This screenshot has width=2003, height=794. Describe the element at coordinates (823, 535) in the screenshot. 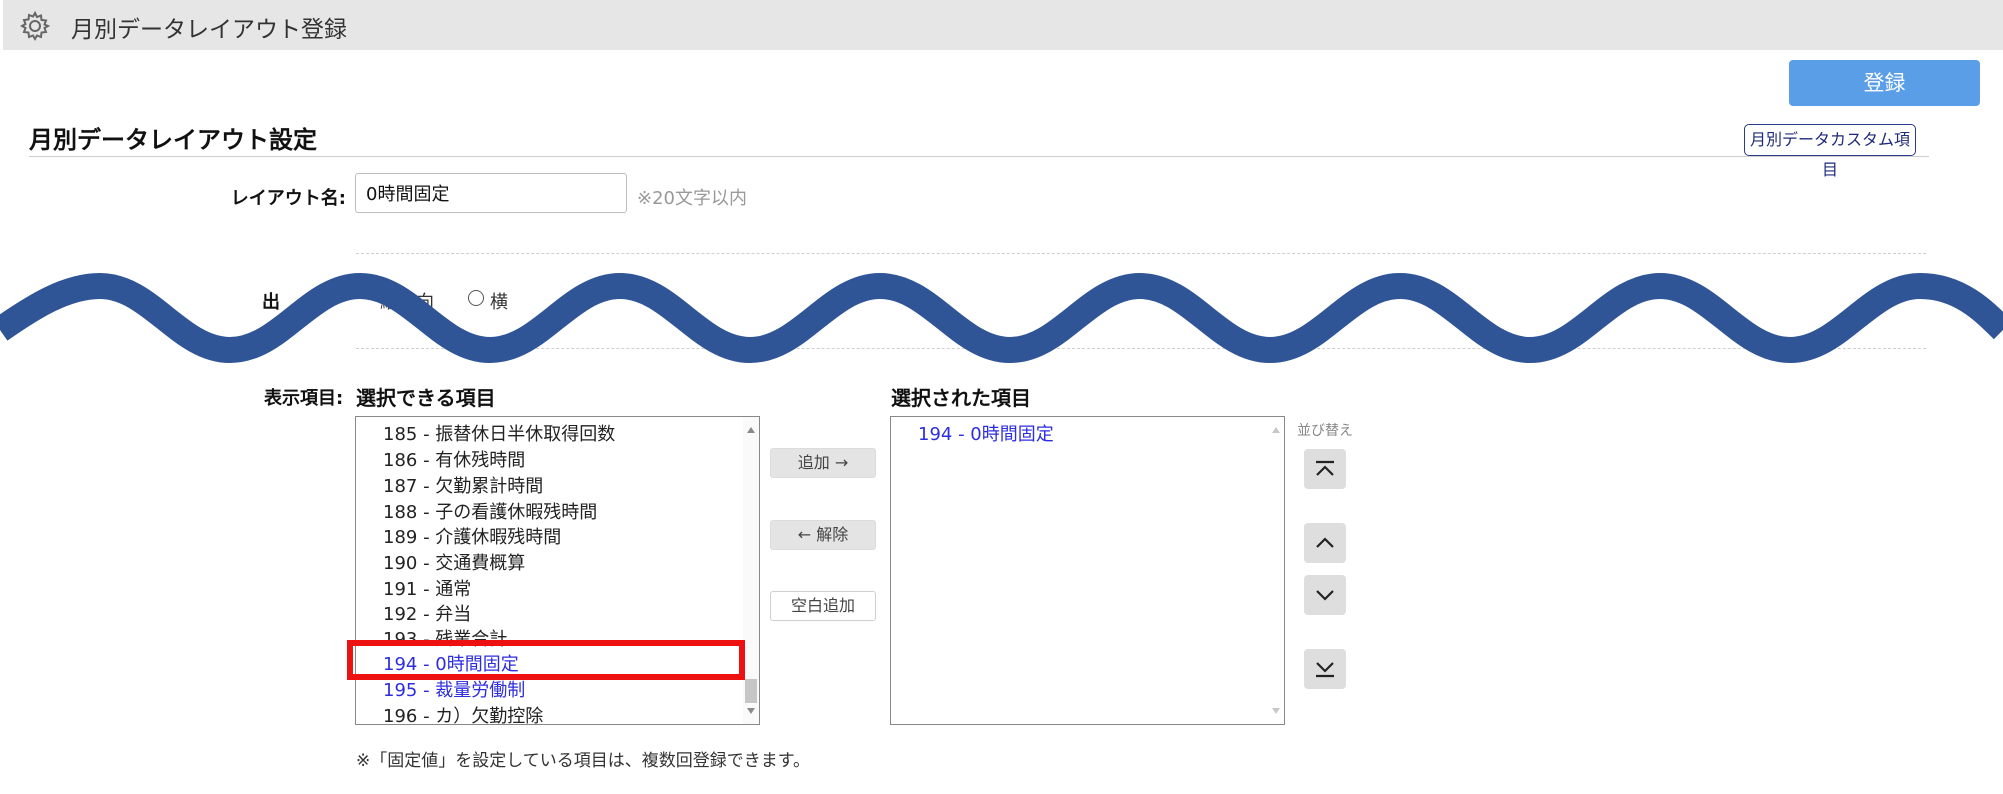

I see `remove-button: ← 解除` at that location.